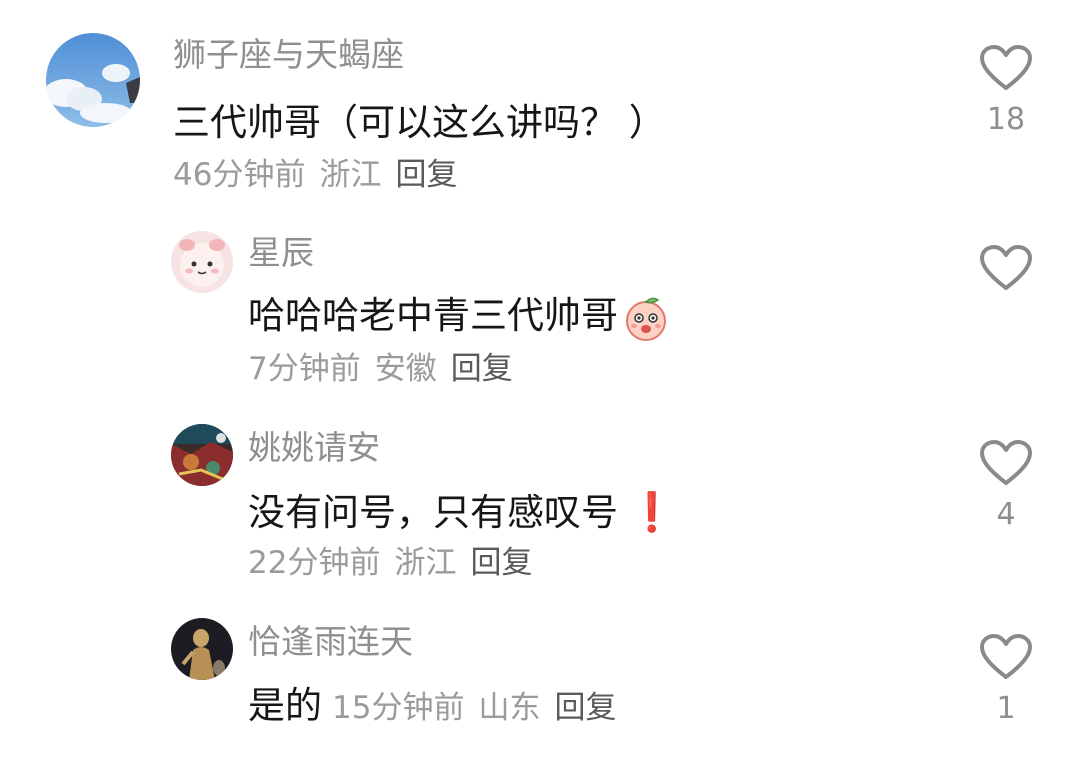  I want to click on exclamation-emoji: ❗, so click(652, 512).